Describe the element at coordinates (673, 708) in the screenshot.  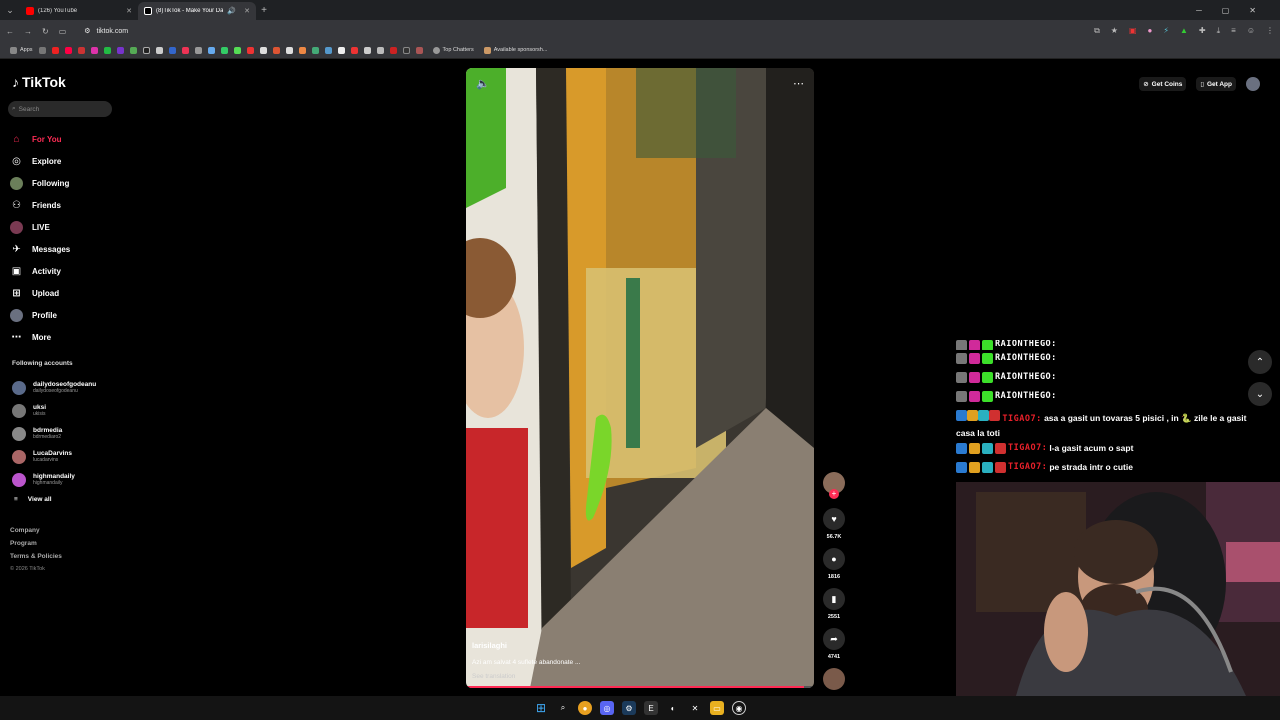
I see `app-icon: ◐` at that location.